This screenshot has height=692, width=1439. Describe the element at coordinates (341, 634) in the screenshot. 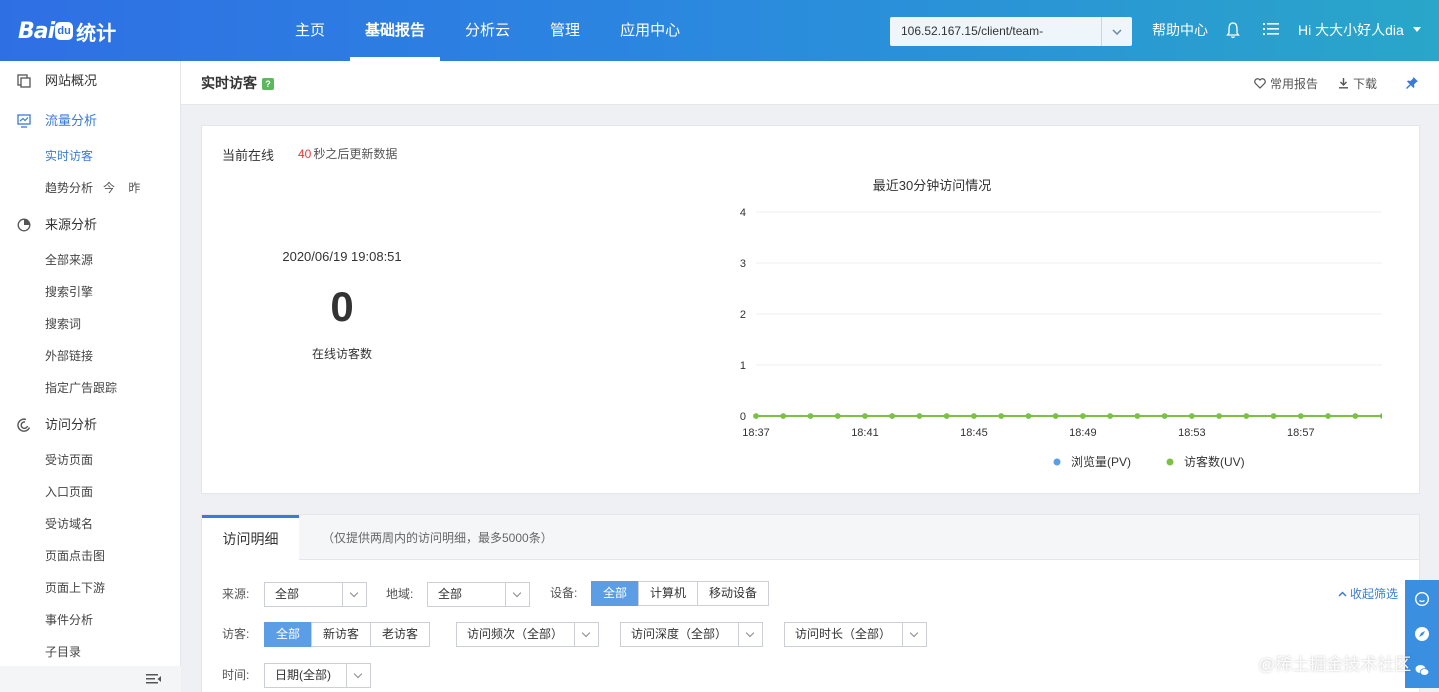

I see `visitor-option-new: 新访客` at that location.